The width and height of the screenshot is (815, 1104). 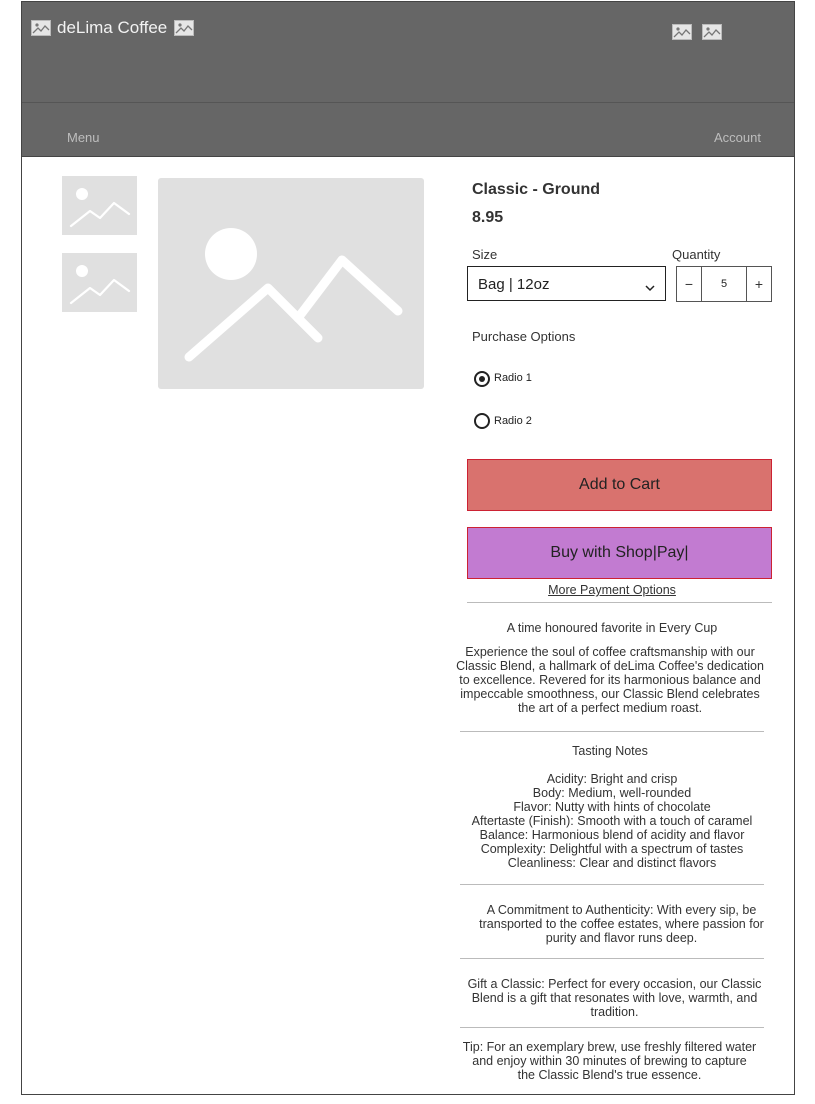 I want to click on size-label: Size, so click(x=485, y=254).